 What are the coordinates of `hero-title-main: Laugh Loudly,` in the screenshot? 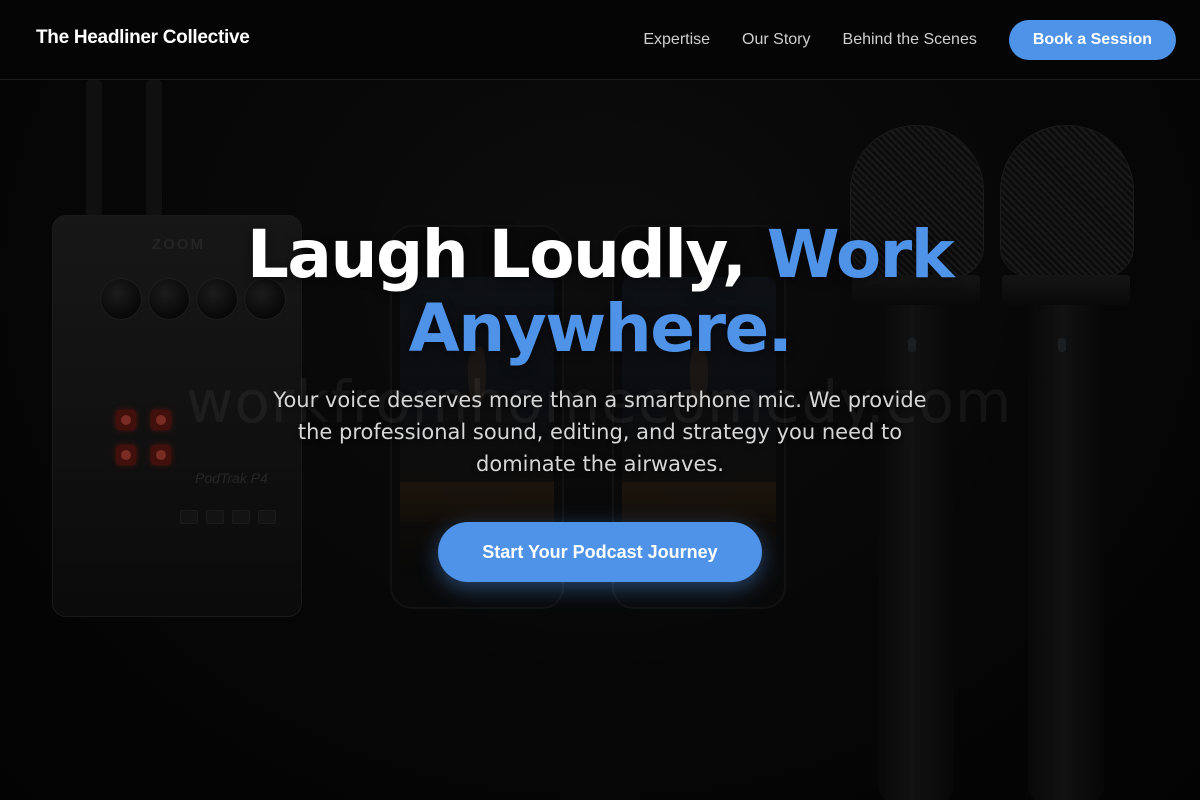 It's located at (506, 254).